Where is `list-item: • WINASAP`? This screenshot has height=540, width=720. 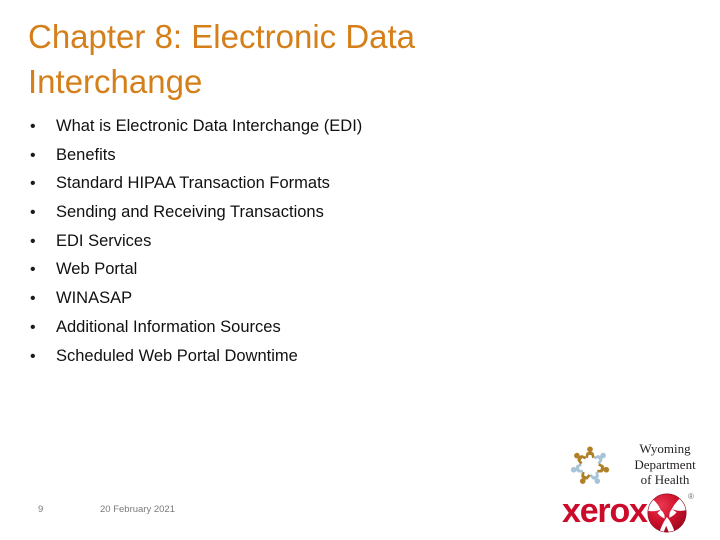
list-item: • WINASAP is located at coordinates (302, 298).